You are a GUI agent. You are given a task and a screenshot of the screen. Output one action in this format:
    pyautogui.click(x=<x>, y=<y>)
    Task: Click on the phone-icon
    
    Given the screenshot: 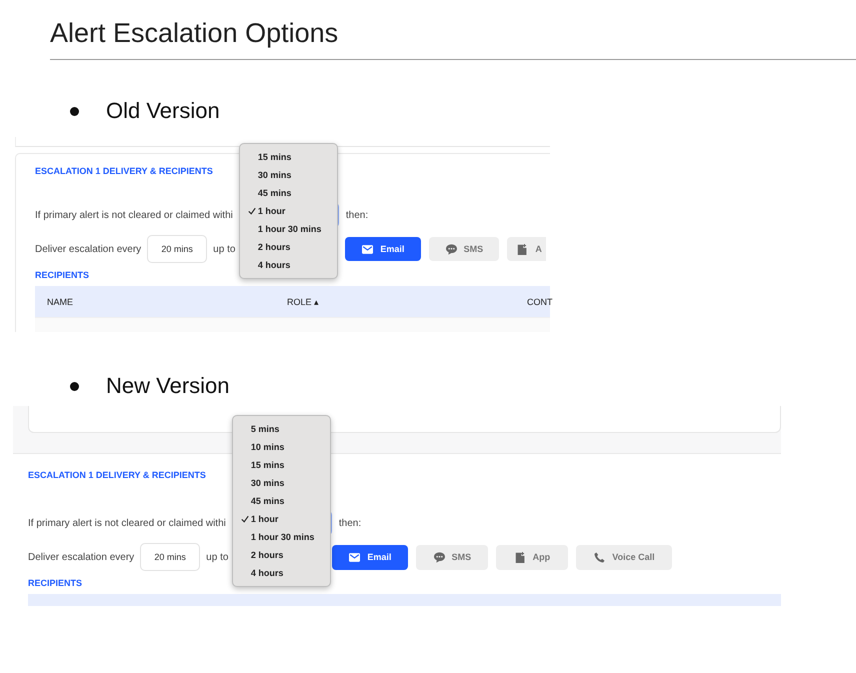 What is the action you would take?
    pyautogui.click(x=600, y=557)
    